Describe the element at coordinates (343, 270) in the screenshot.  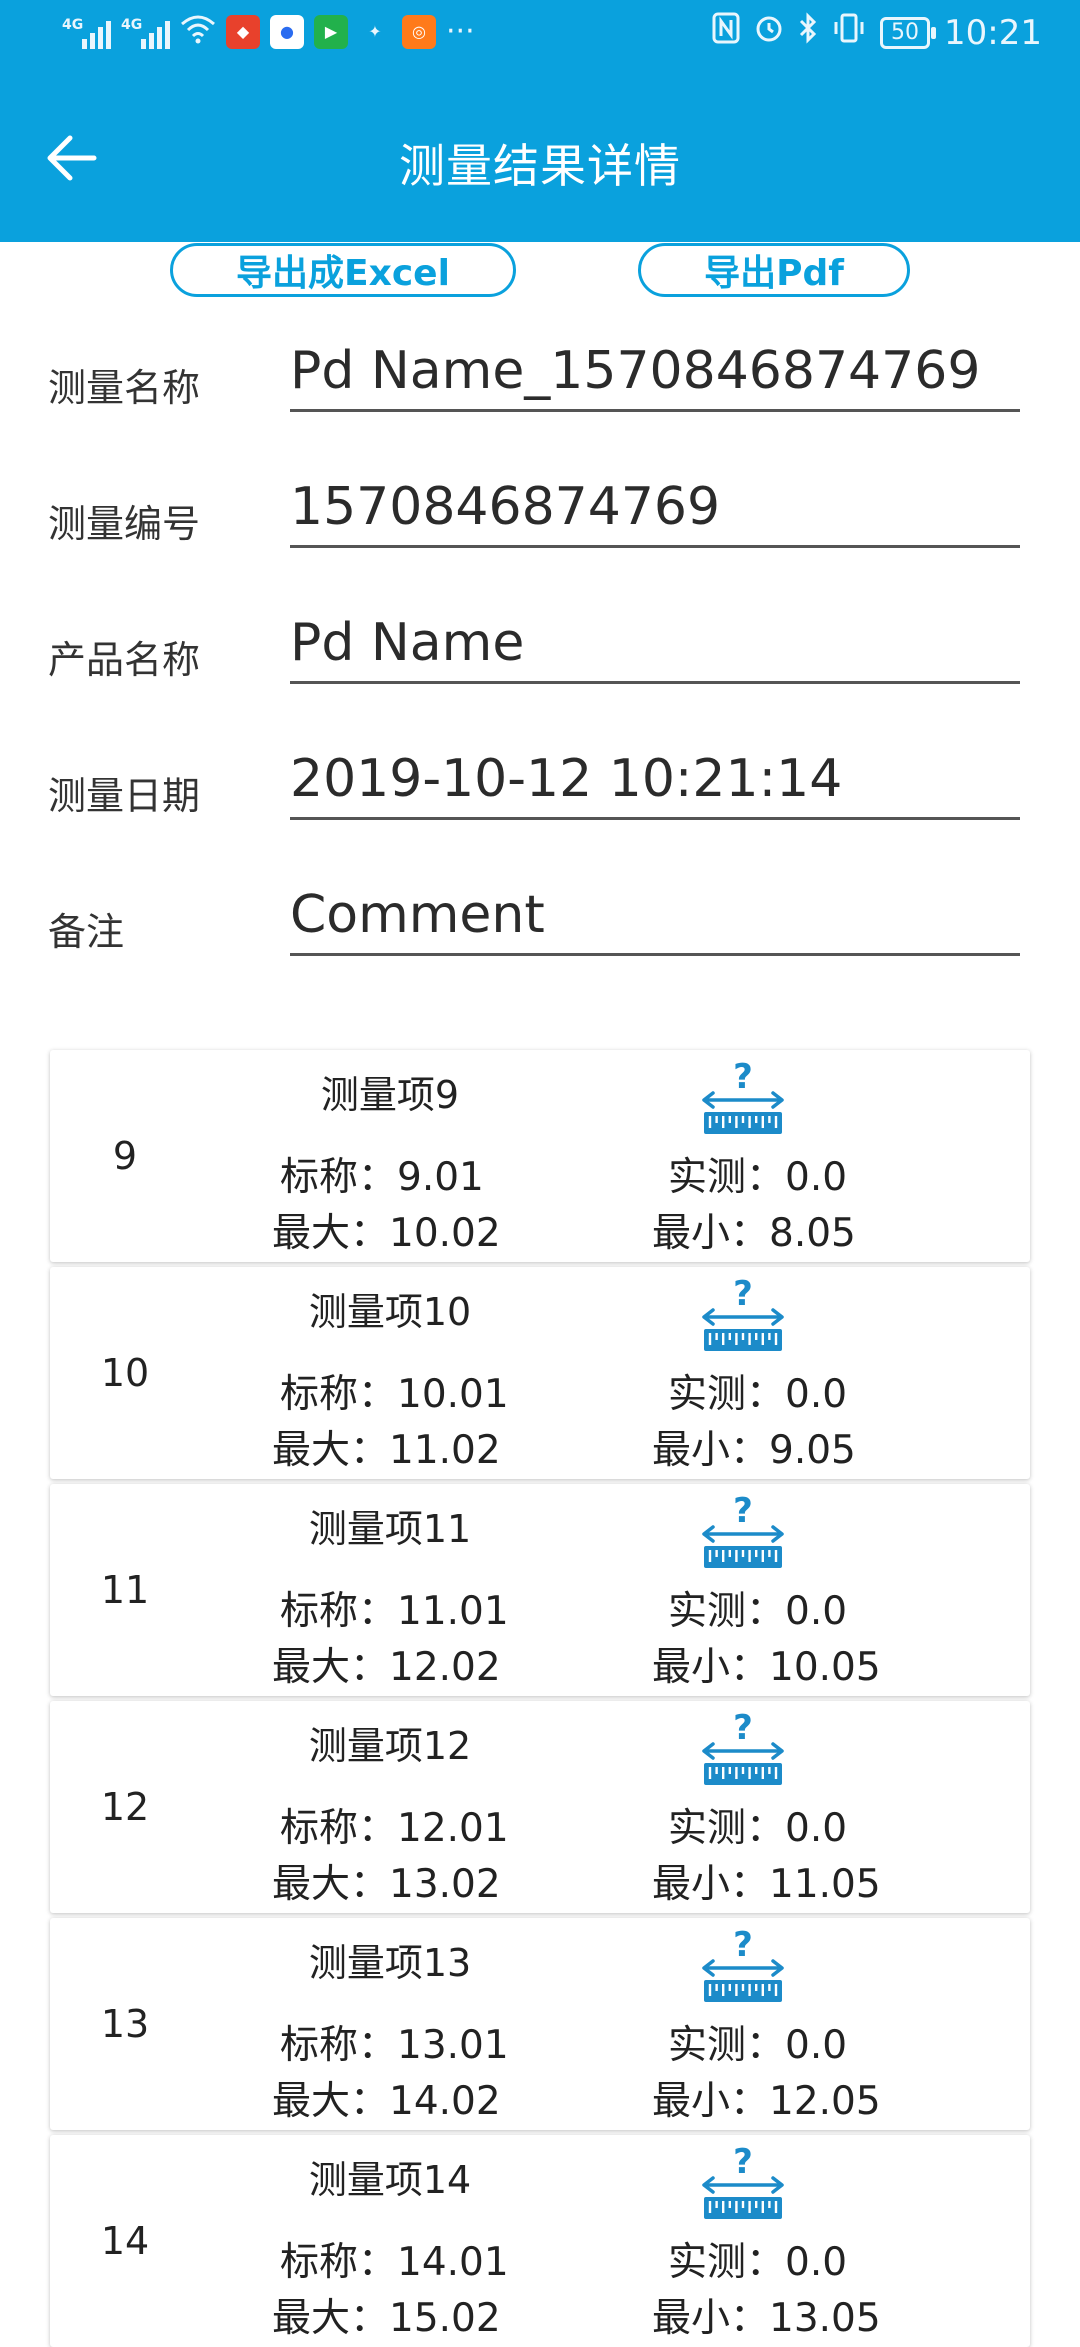
I see `export-excel-button: 导出成Excel` at that location.